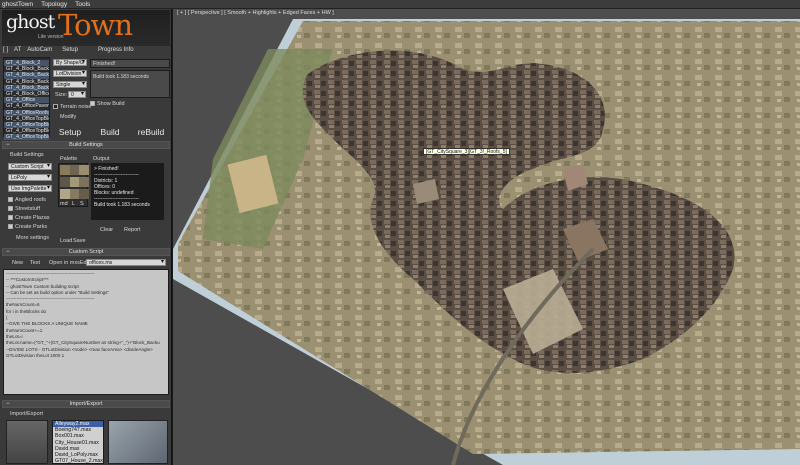 The width and height of the screenshot is (800, 465). Describe the element at coordinates (30, 22) in the screenshot. I see `logo-ghost-text: ghost` at that location.